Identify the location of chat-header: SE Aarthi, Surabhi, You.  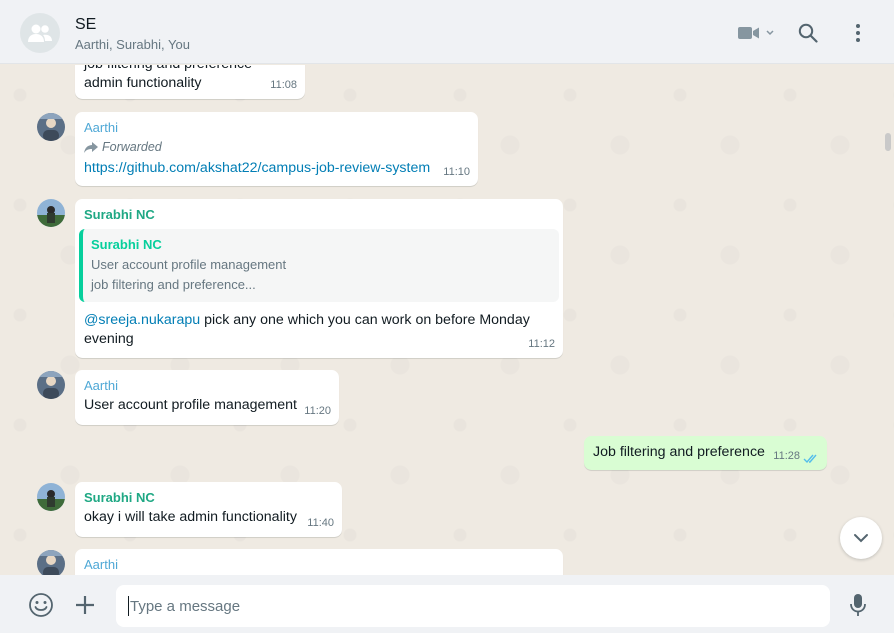
(447, 32).